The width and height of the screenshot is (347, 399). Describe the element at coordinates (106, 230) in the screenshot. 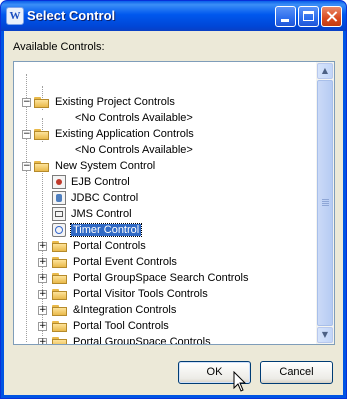

I see `tree-item-label: Timer Control` at that location.